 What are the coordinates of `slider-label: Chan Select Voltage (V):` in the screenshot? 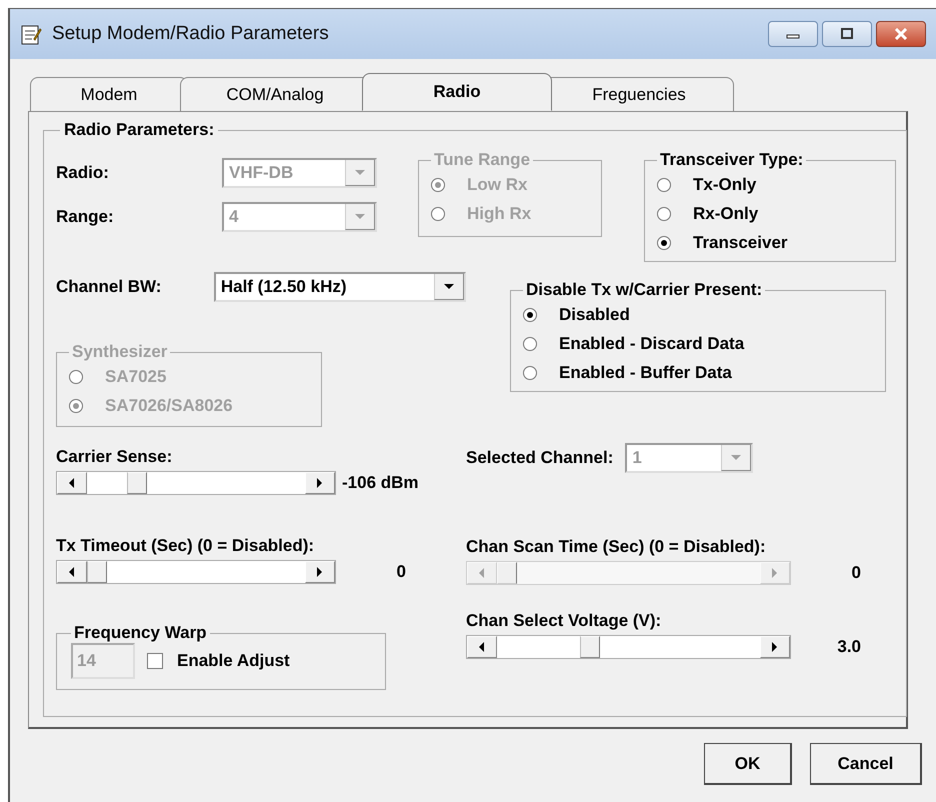 It's located at (564, 621).